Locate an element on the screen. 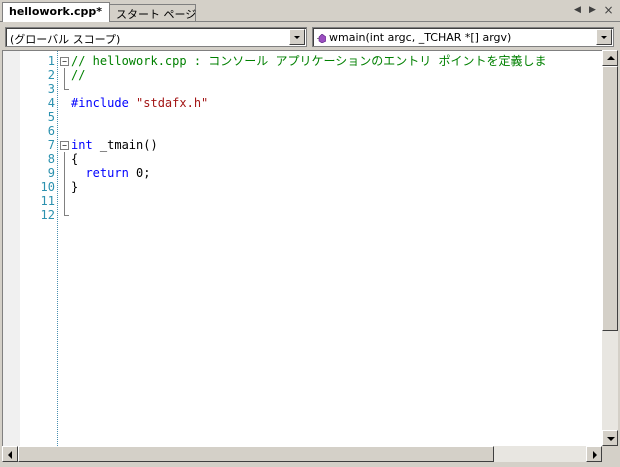  line-number: 1 is located at coordinates (51, 61).